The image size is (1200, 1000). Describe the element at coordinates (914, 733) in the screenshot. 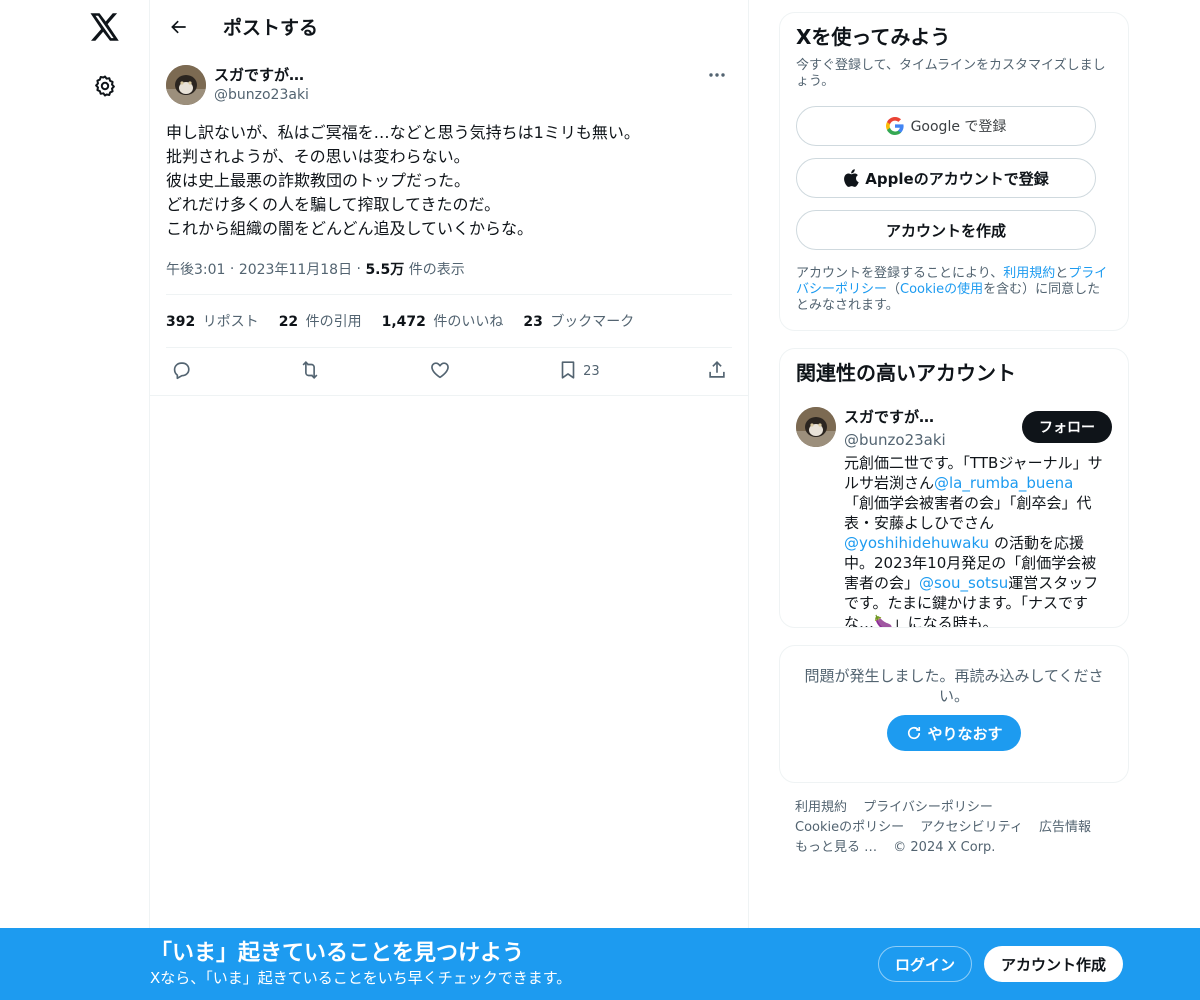

I see `refresh-icon` at that location.